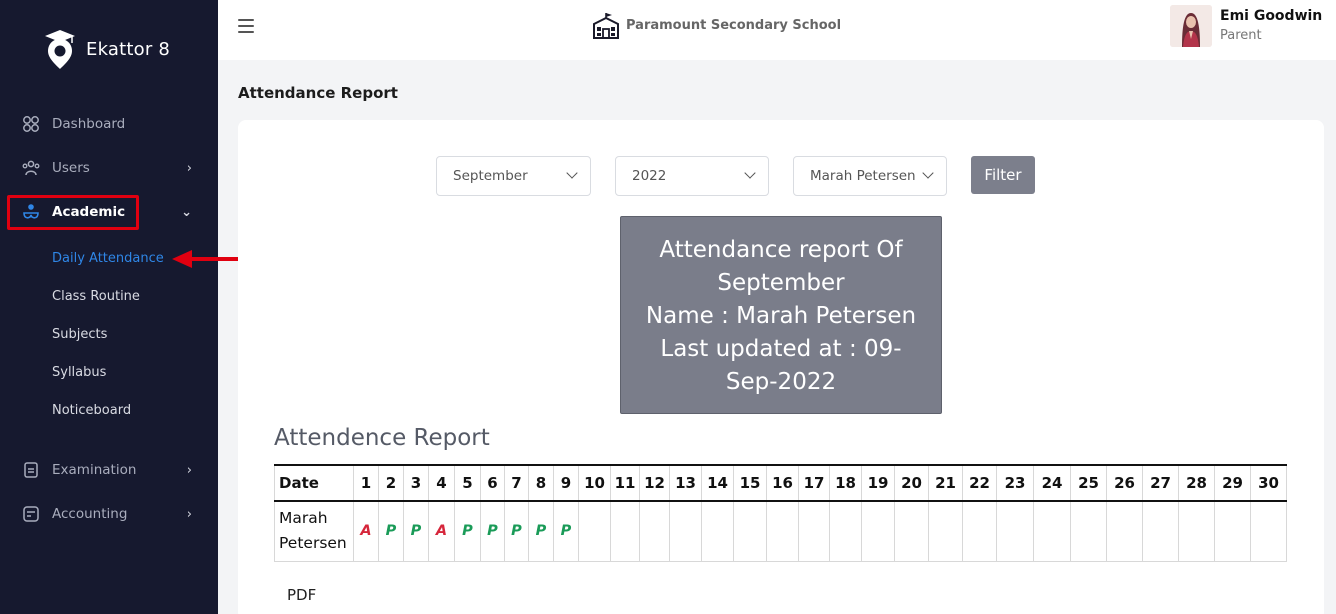  What do you see at coordinates (128, 49) in the screenshot?
I see `brand-name: Ekattor 8` at bounding box center [128, 49].